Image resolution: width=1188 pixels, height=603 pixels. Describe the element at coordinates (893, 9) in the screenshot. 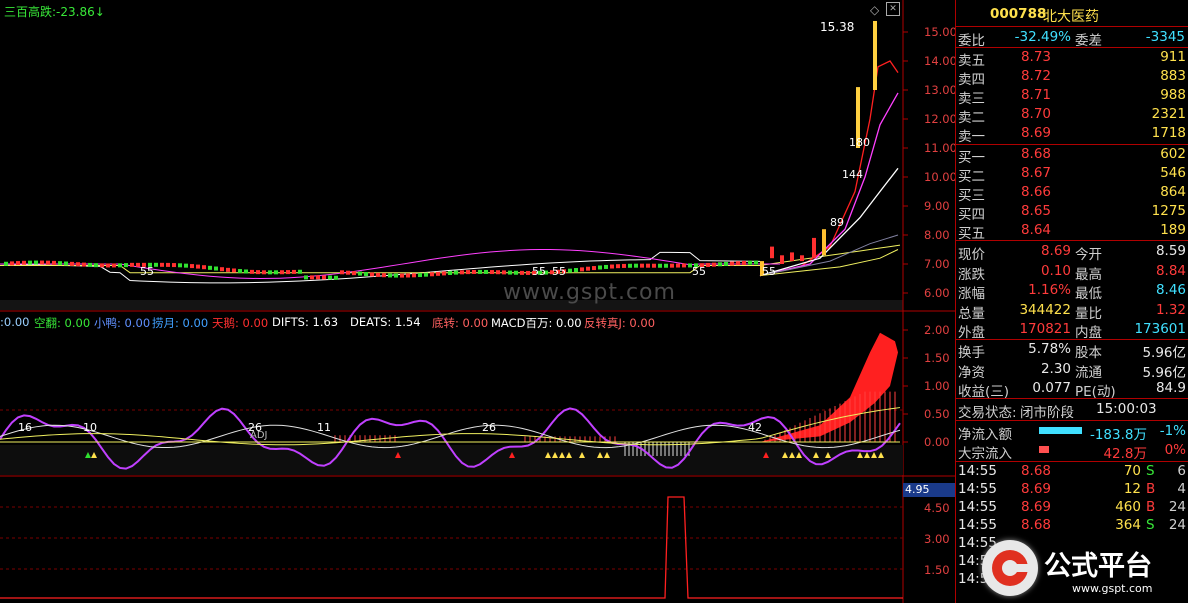

I see `close-icon: ✕` at that location.